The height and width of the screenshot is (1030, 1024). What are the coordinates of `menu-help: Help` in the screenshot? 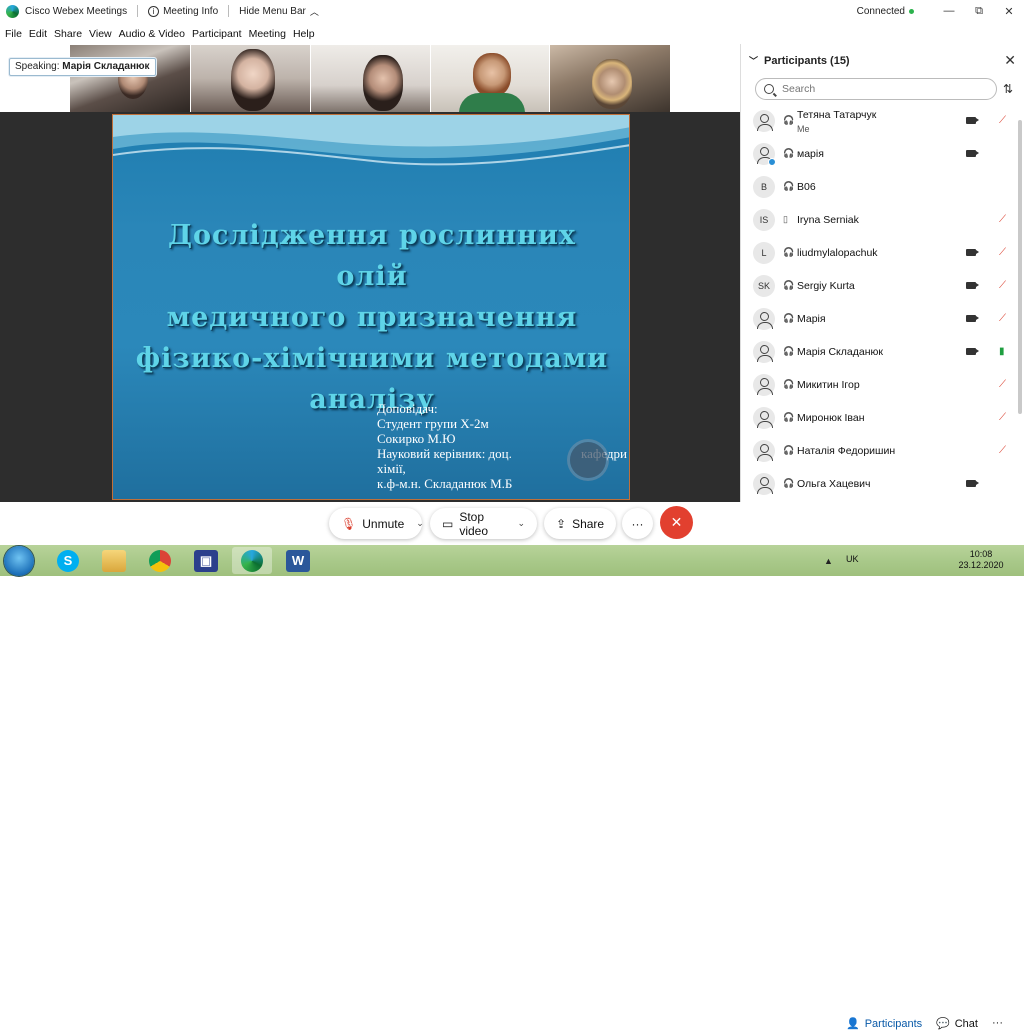 It's located at (304, 34).